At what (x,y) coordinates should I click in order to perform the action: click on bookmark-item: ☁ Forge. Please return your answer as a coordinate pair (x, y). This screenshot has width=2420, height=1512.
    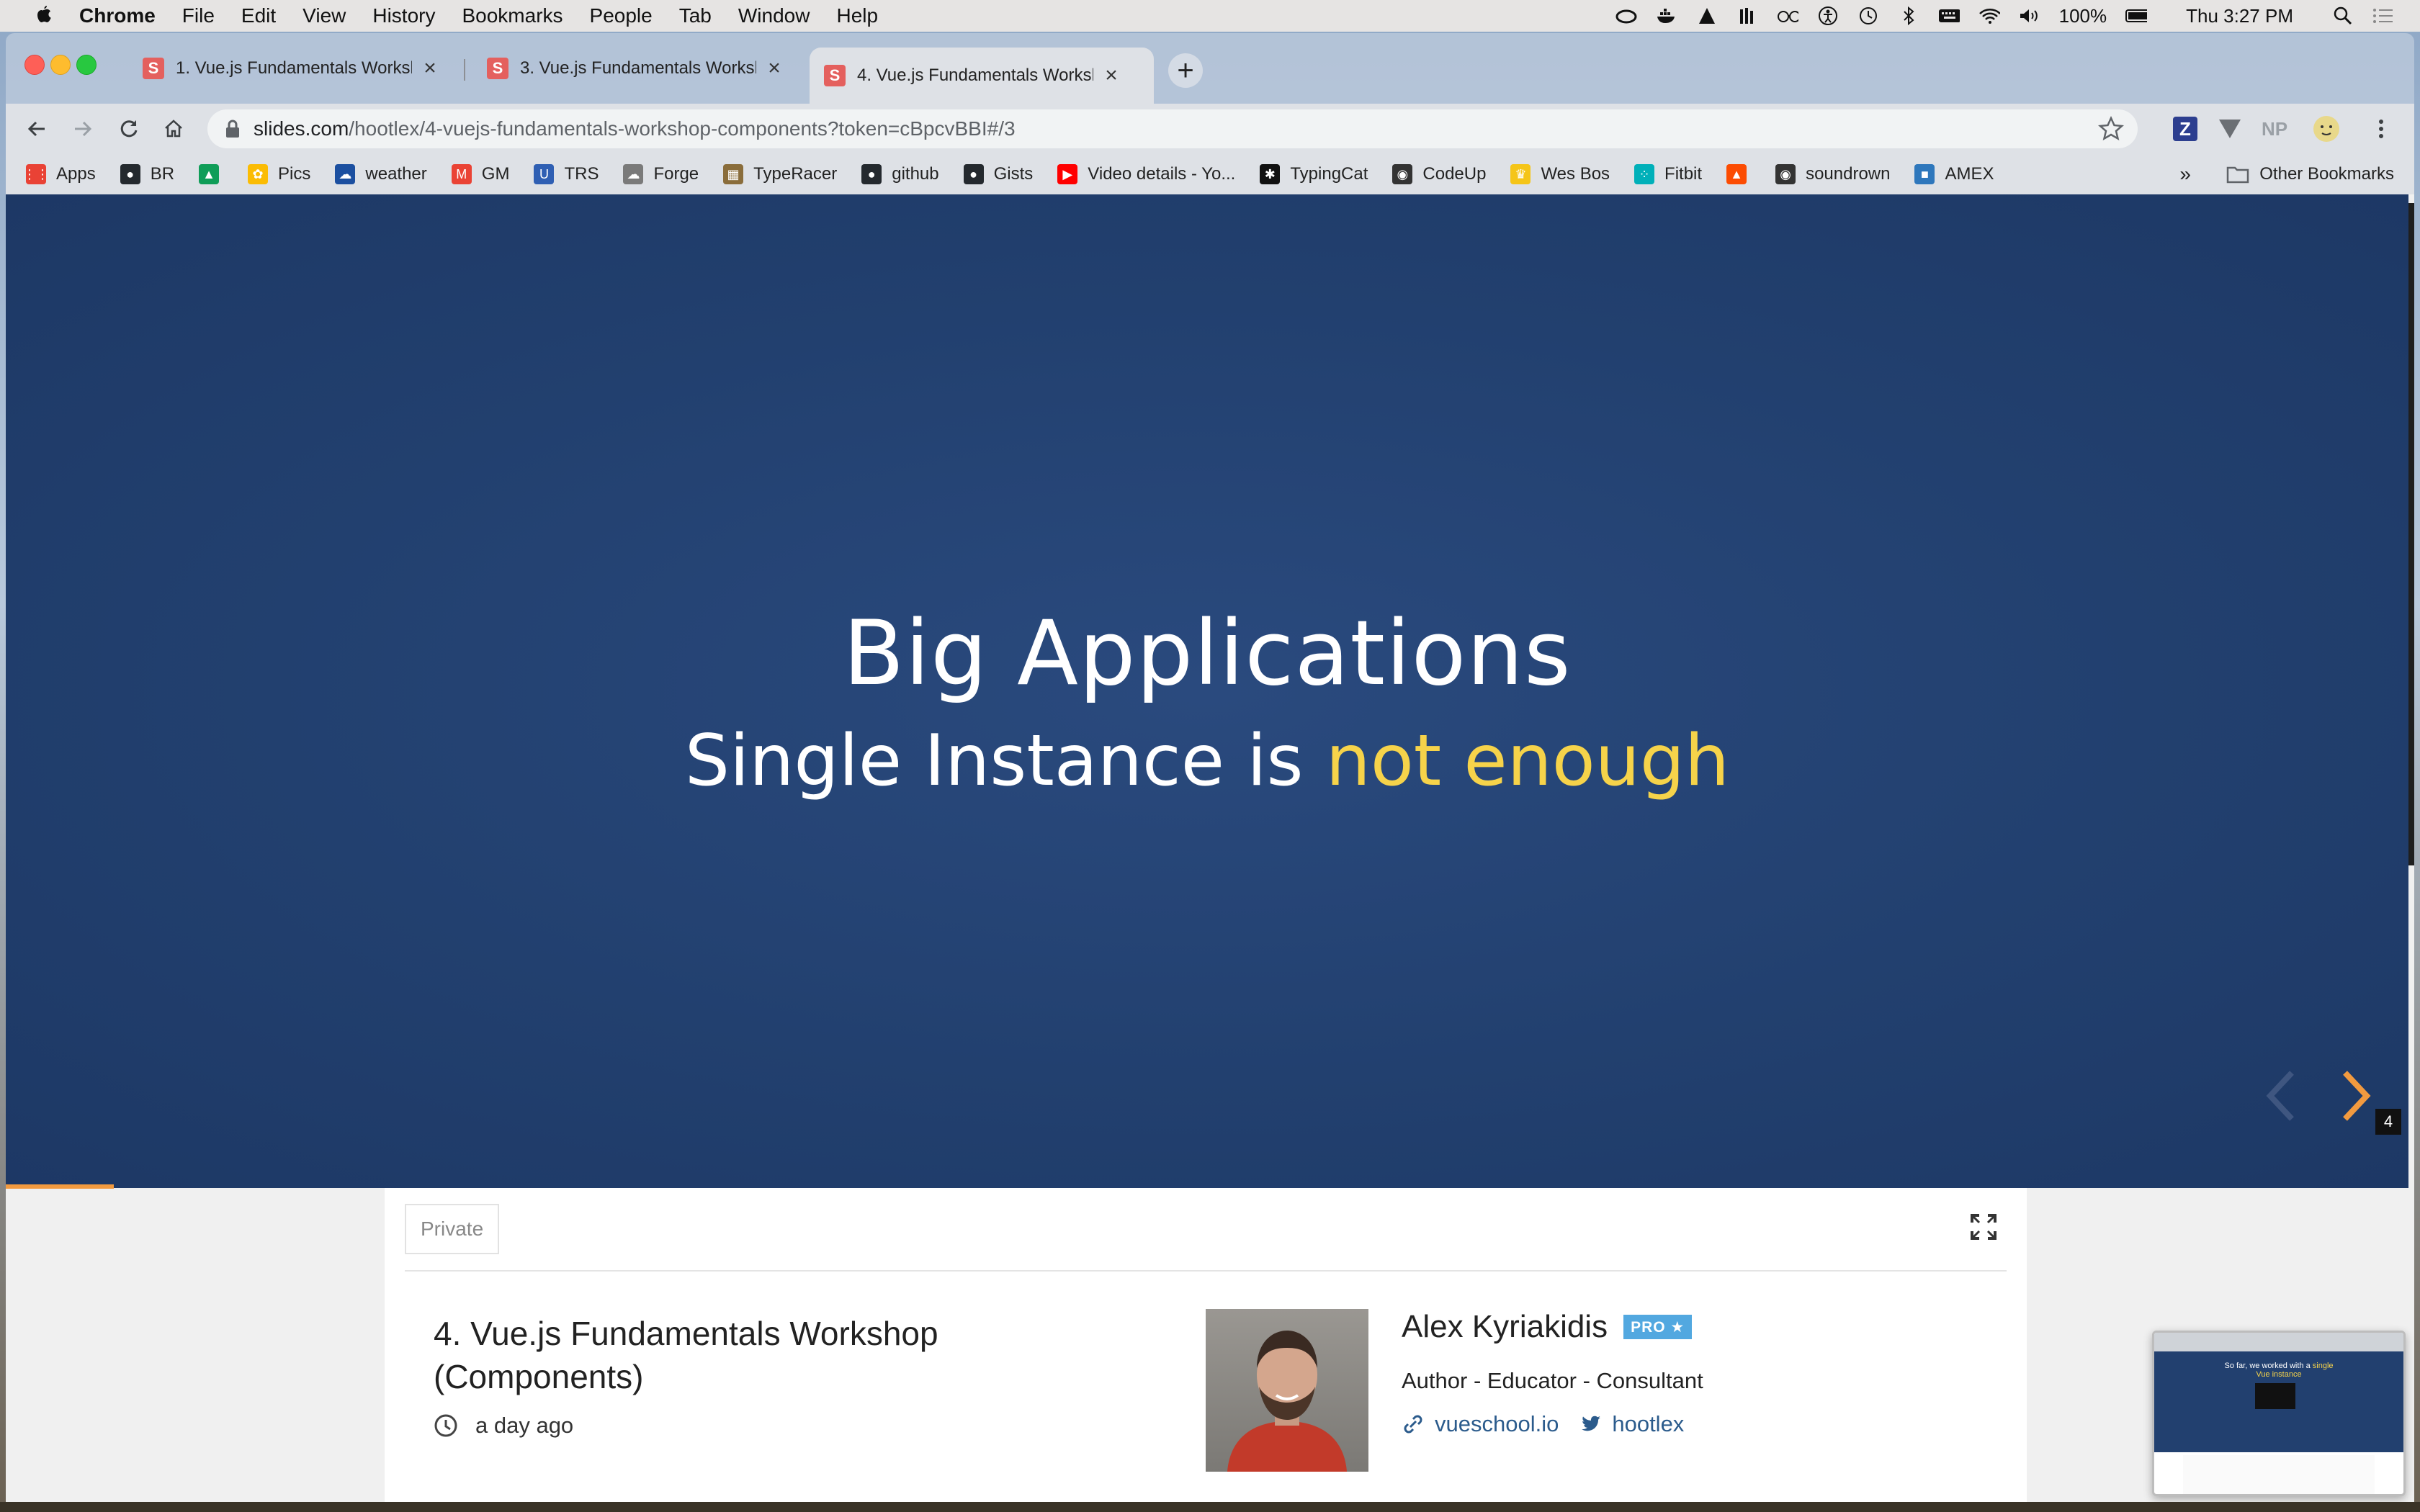
    Looking at the image, I should click on (661, 174).